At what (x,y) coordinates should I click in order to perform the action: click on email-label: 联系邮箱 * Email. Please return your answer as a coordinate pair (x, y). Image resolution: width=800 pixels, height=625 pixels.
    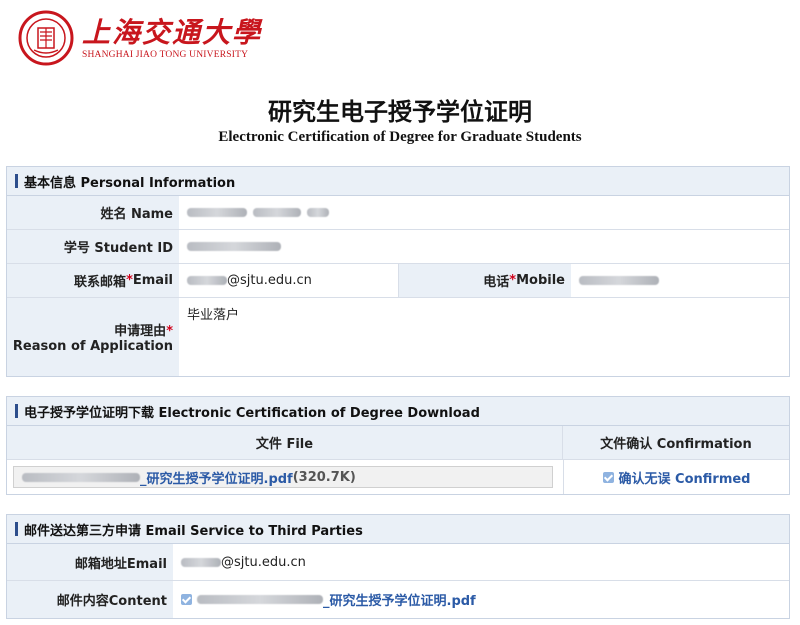
    Looking at the image, I should click on (93, 280).